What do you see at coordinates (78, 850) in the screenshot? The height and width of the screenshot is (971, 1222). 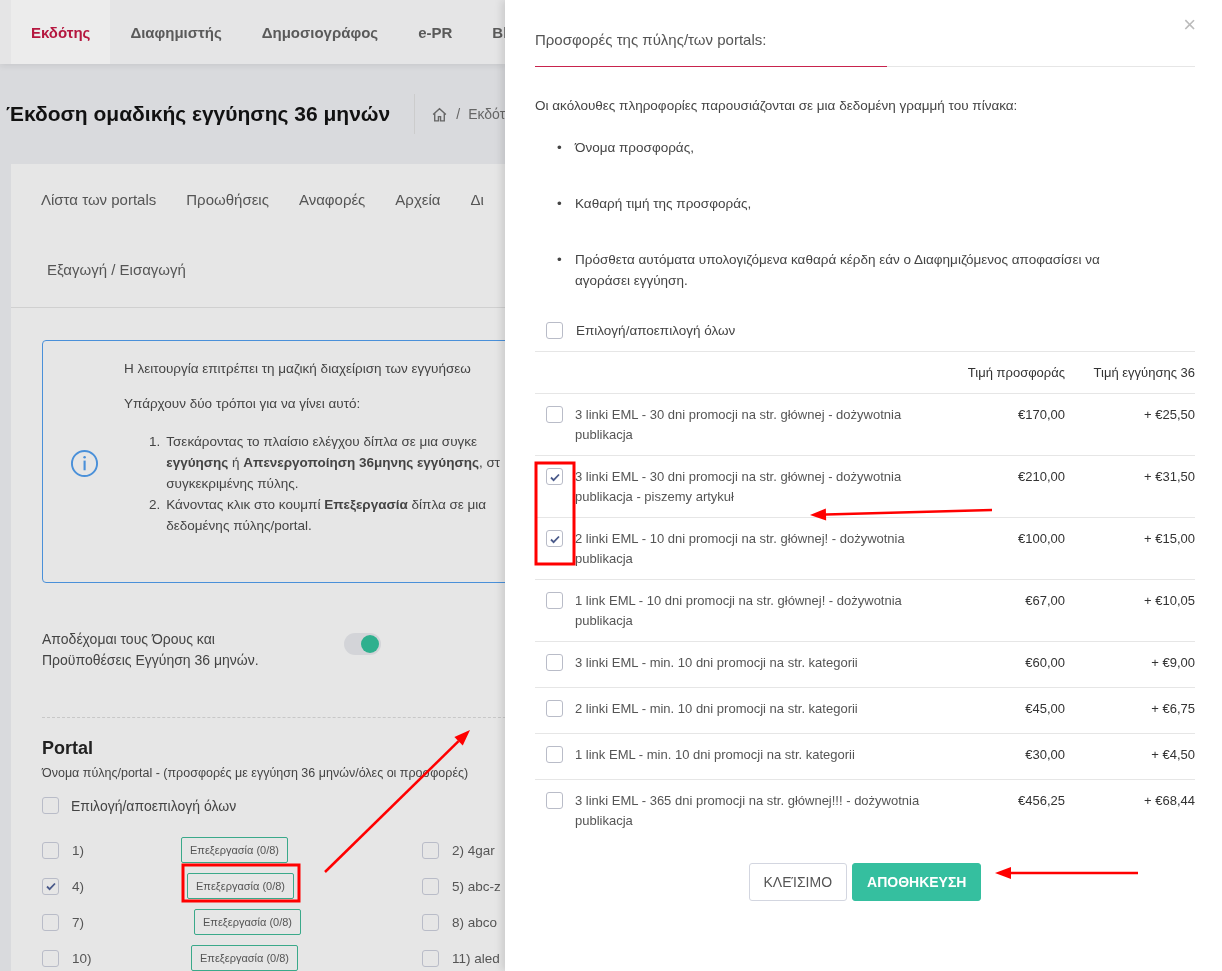 I see `portal-label: 1)` at bounding box center [78, 850].